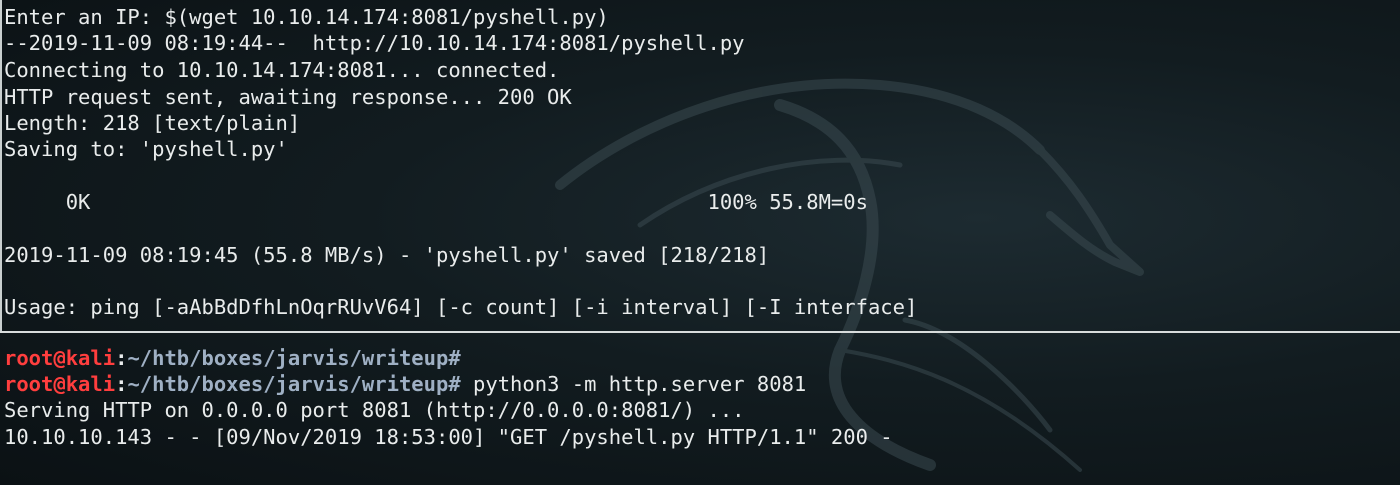 The width and height of the screenshot is (1400, 485). What do you see at coordinates (152, 123) in the screenshot?
I see `output-line: Length: 218 [text/plain]` at bounding box center [152, 123].